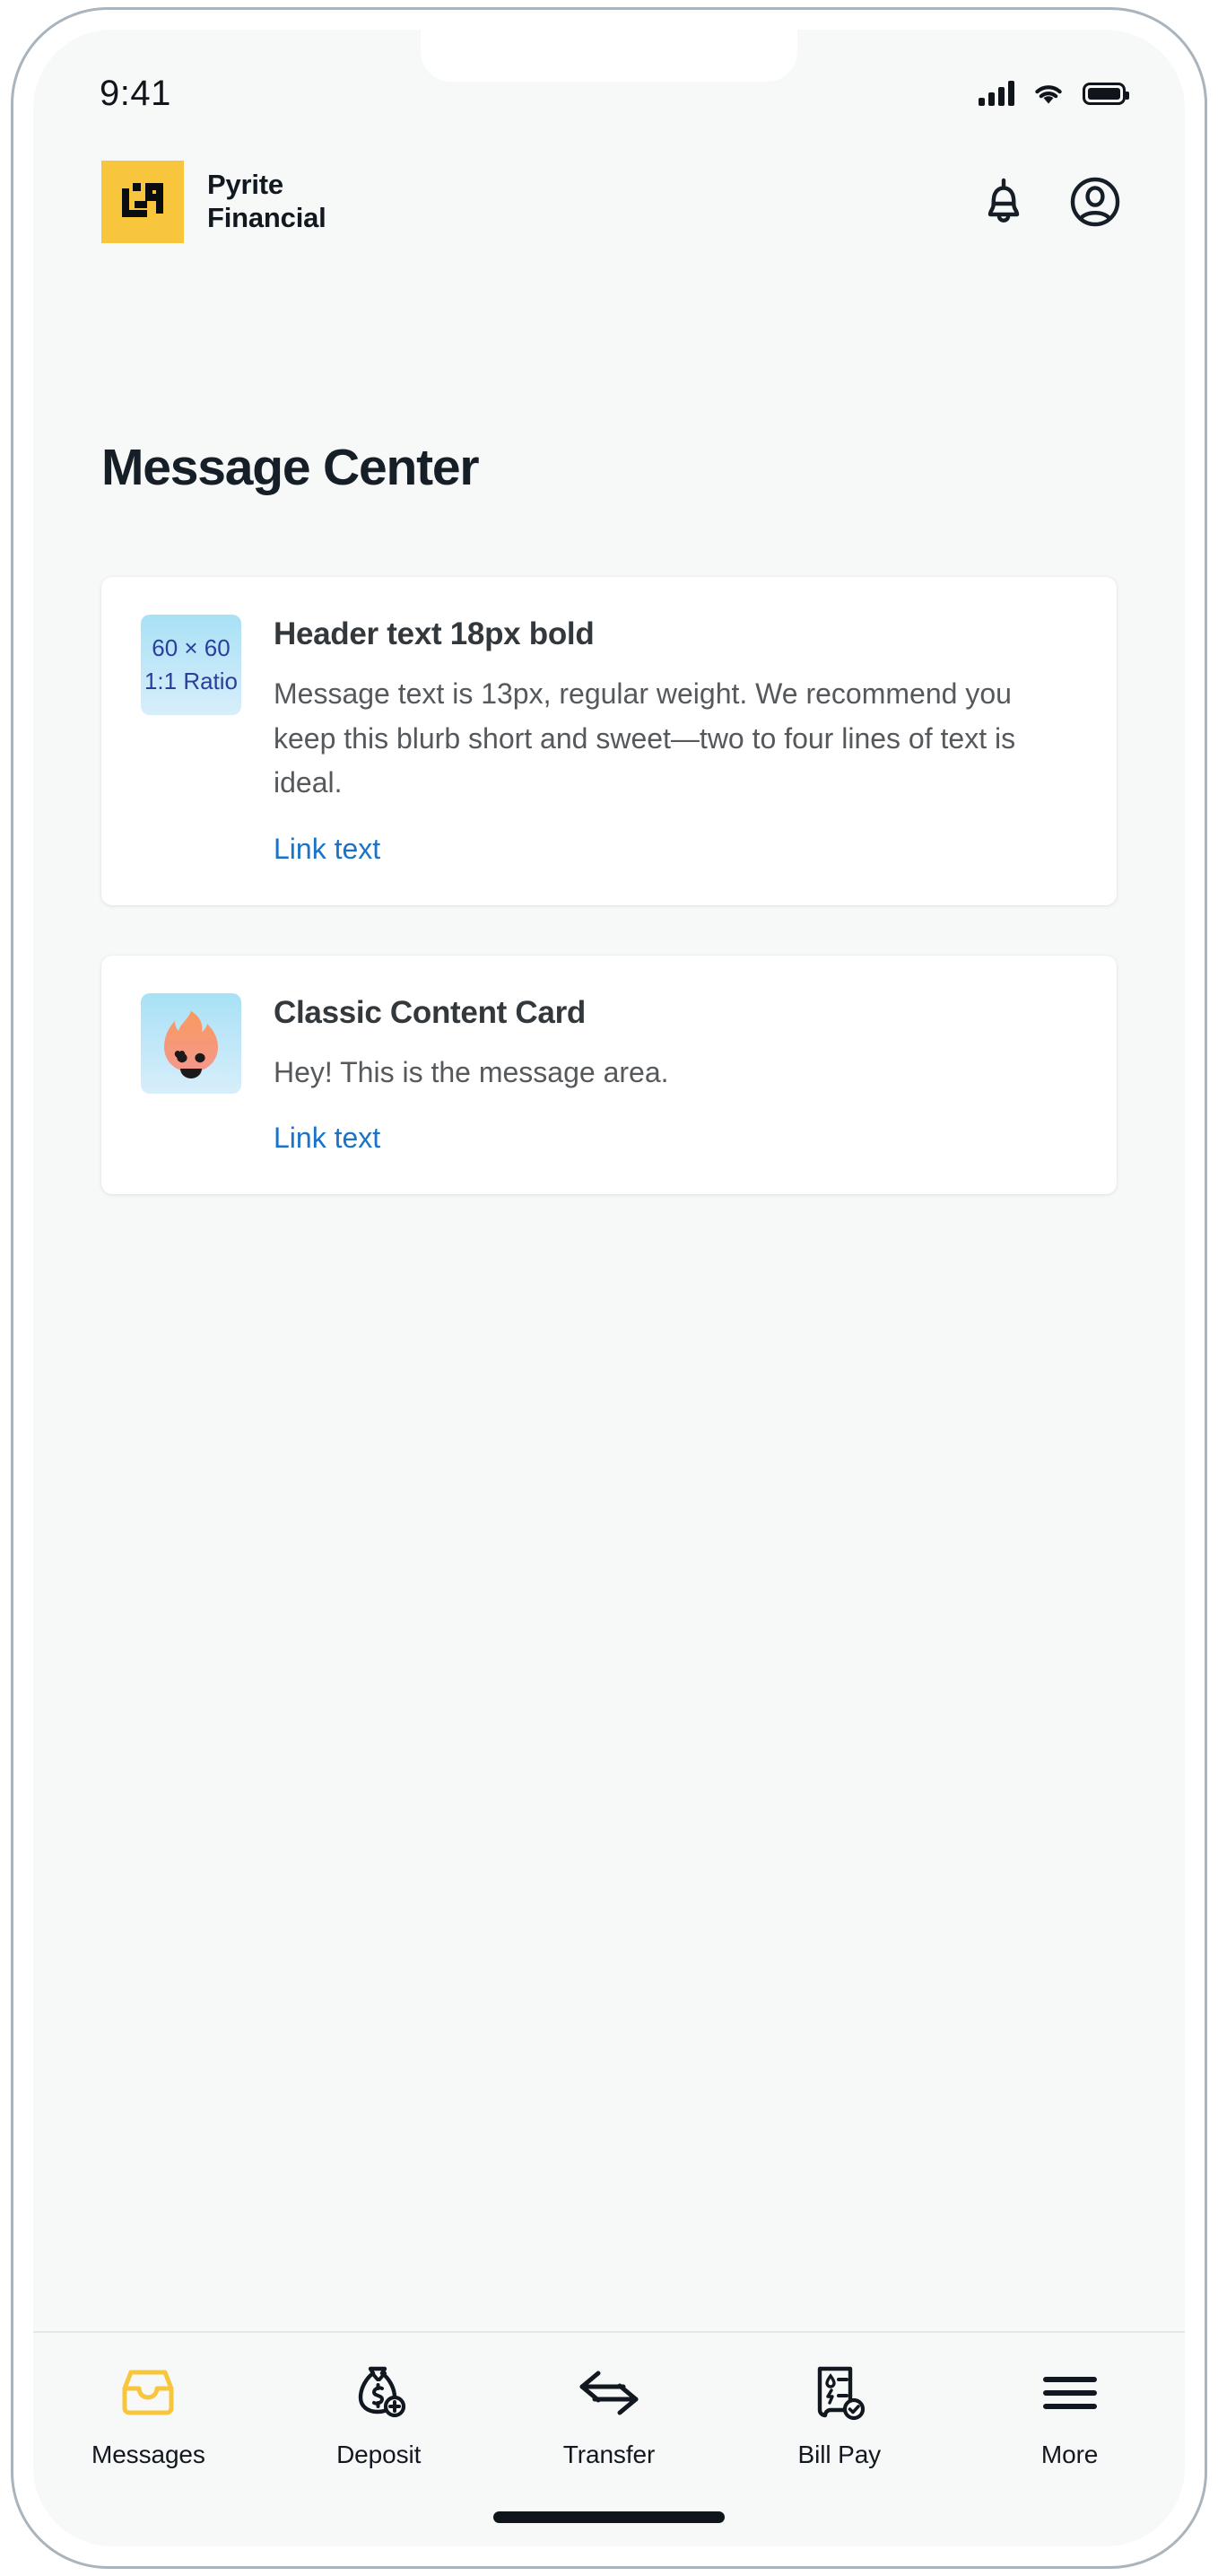 The image size is (1218, 2576). What do you see at coordinates (840, 2454) in the screenshot?
I see `nav-label: Bill Pay` at bounding box center [840, 2454].